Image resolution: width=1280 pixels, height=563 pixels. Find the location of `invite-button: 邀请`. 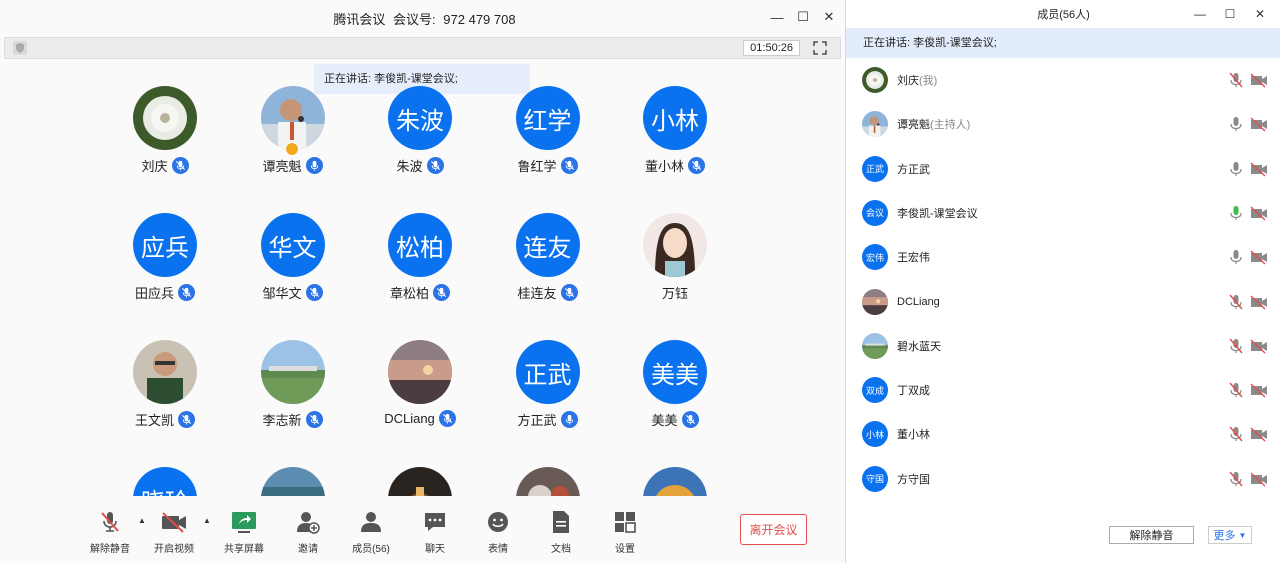

invite-button: 邀请 is located at coordinates (308, 532).